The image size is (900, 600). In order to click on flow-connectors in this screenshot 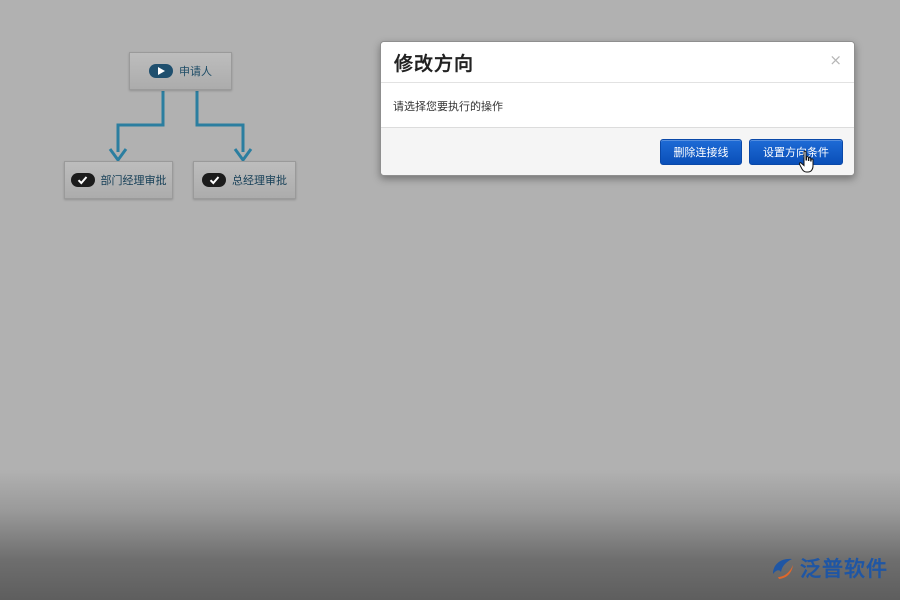, I will do `click(180, 127)`.